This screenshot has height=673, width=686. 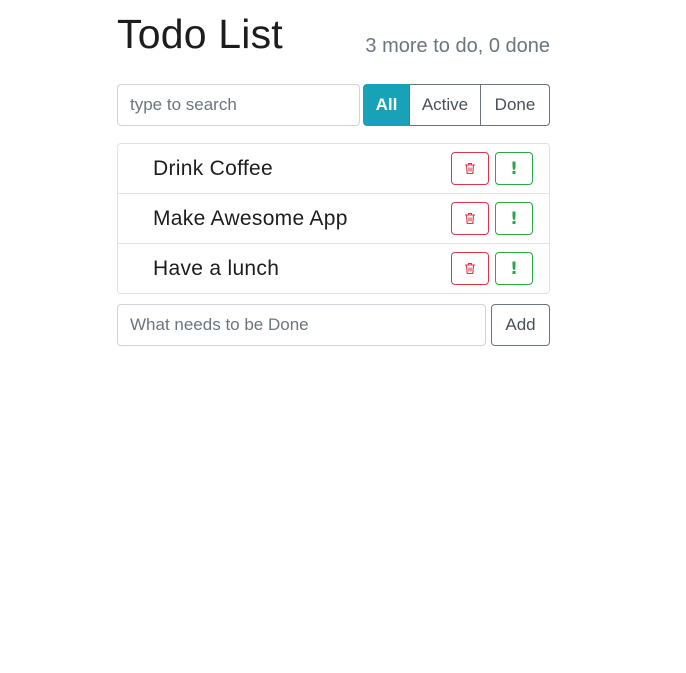 What do you see at coordinates (238, 105) in the screenshot?
I see `search-input` at bounding box center [238, 105].